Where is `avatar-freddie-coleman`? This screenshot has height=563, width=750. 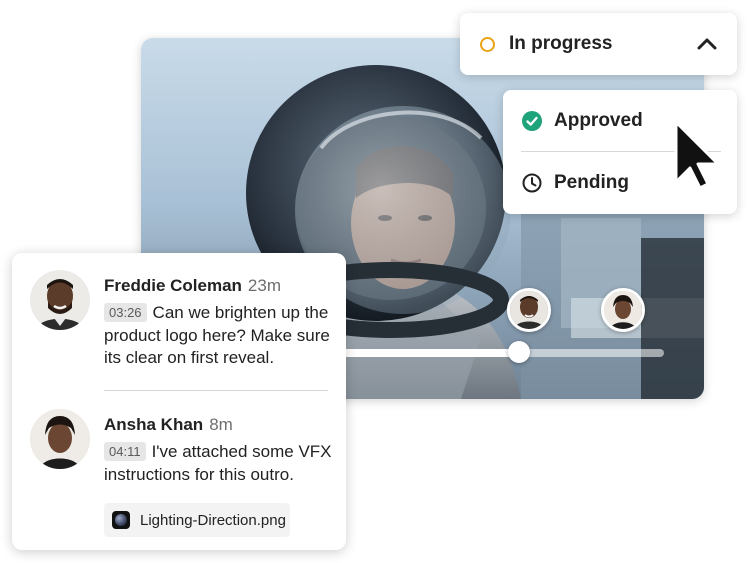
avatar-freddie-coleman is located at coordinates (60, 300).